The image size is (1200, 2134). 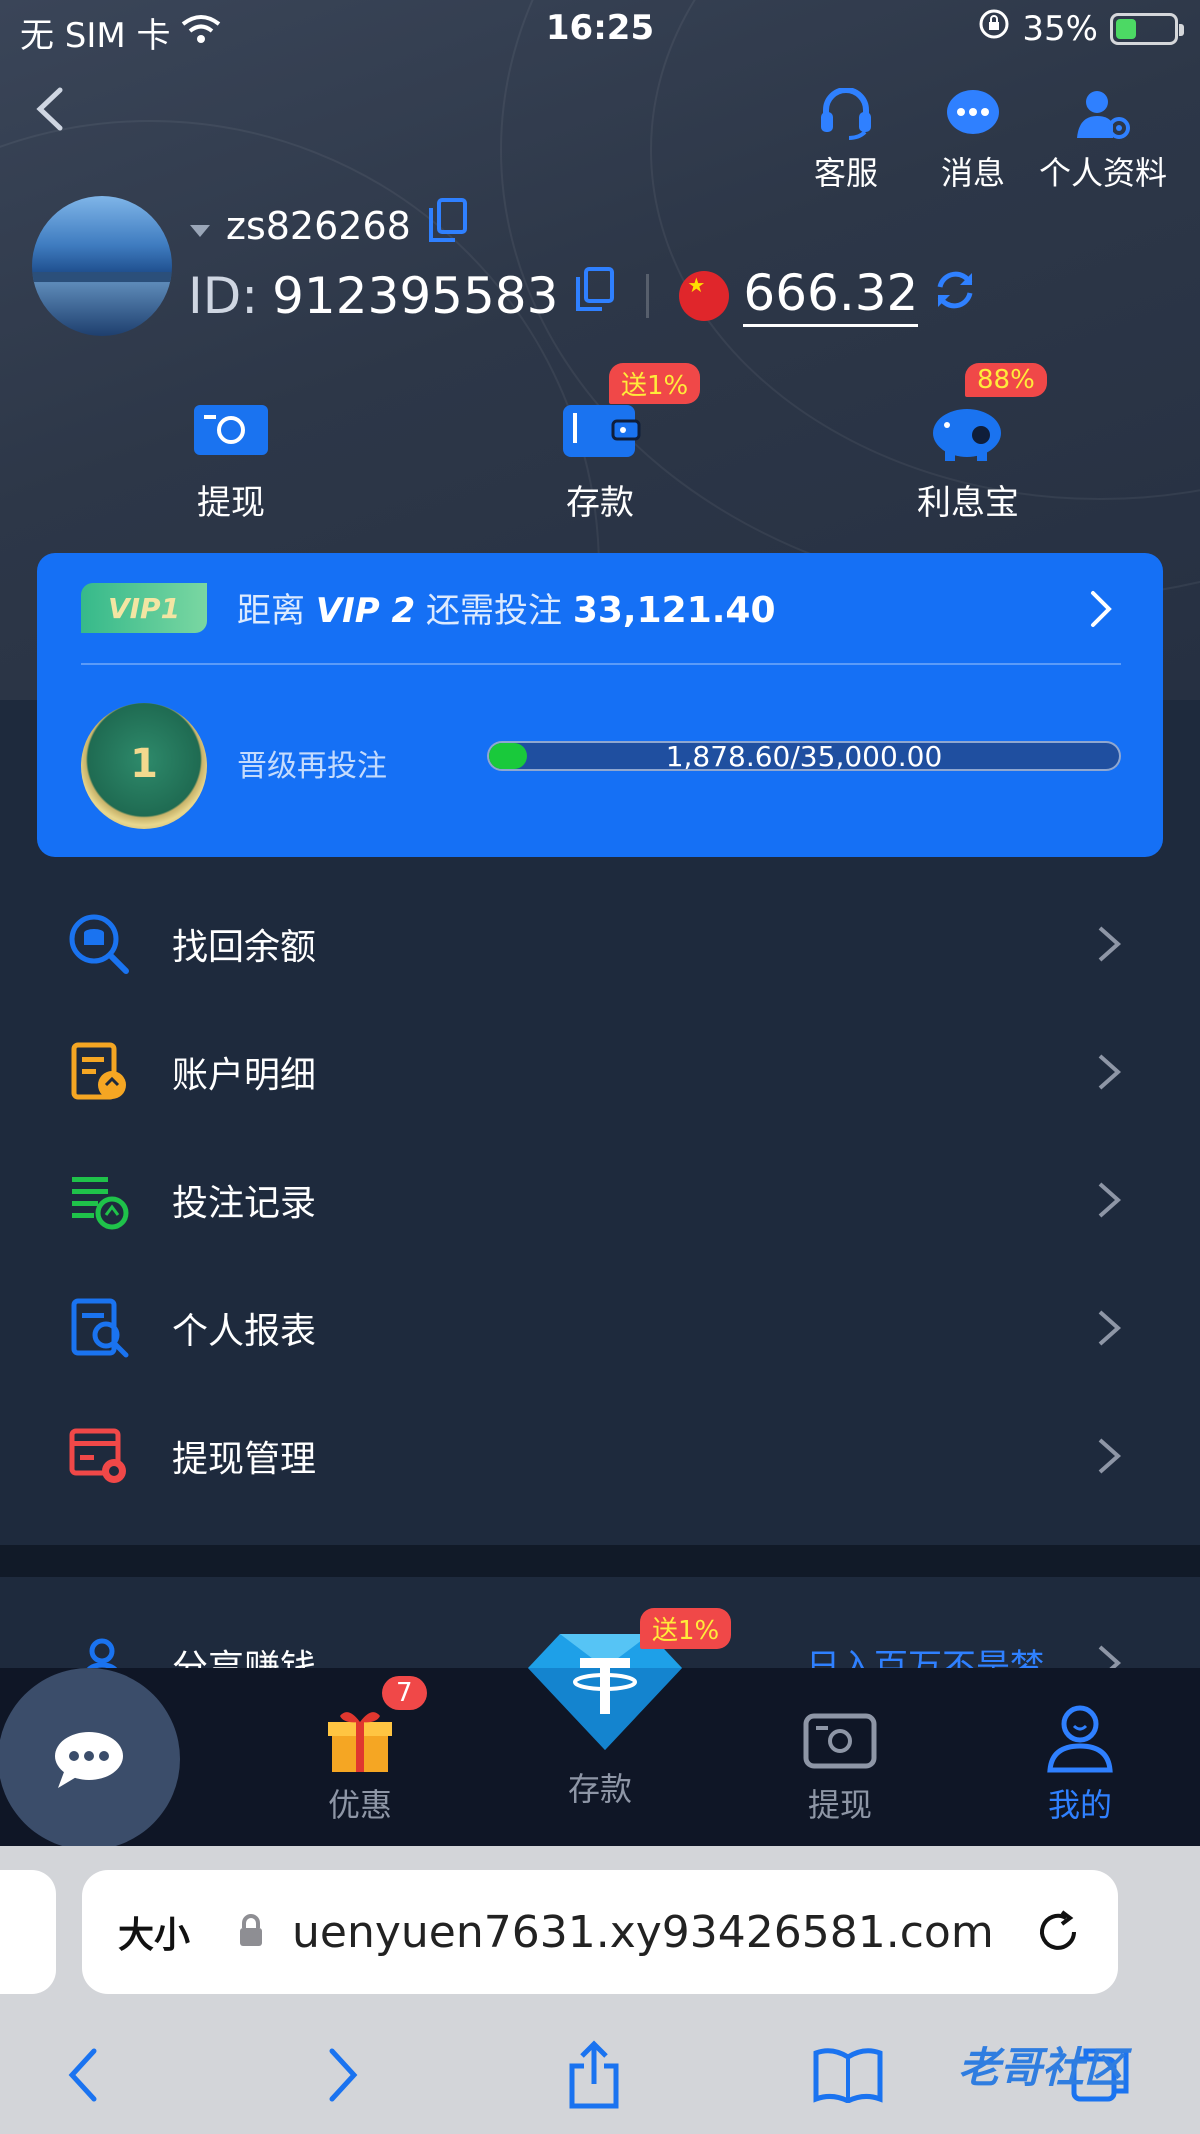 I want to click on nav-withdraw: 提现, so click(x=840, y=1765).